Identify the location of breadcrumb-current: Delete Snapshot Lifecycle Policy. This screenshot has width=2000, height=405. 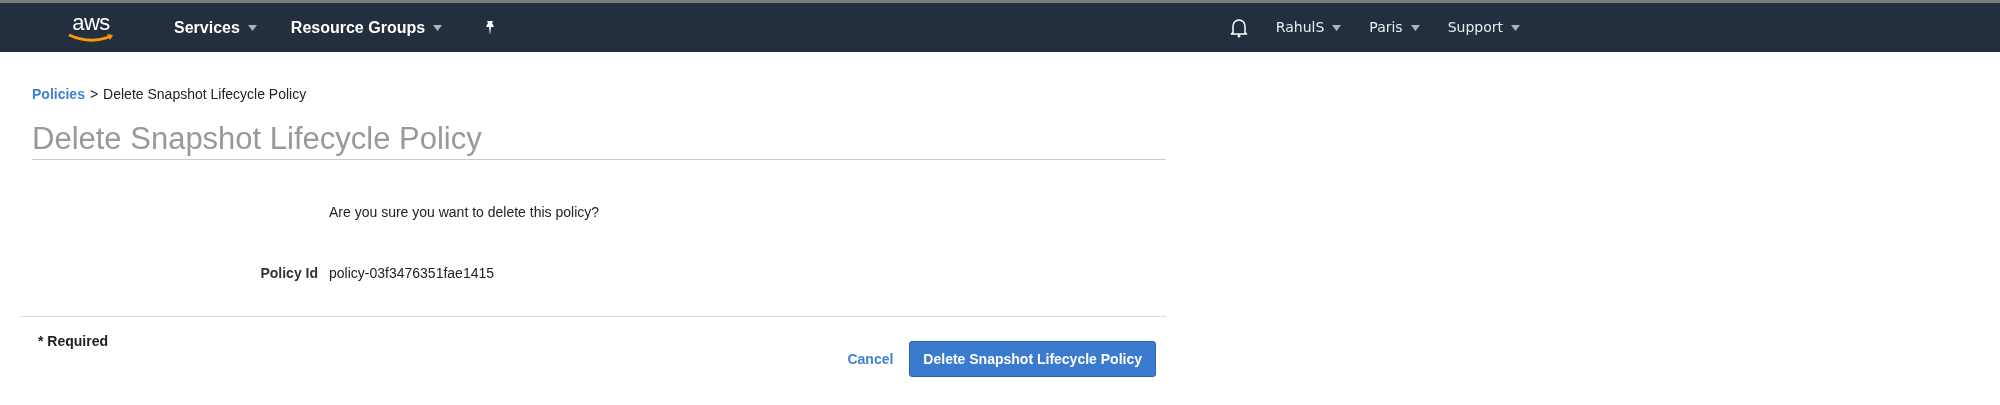
(205, 94).